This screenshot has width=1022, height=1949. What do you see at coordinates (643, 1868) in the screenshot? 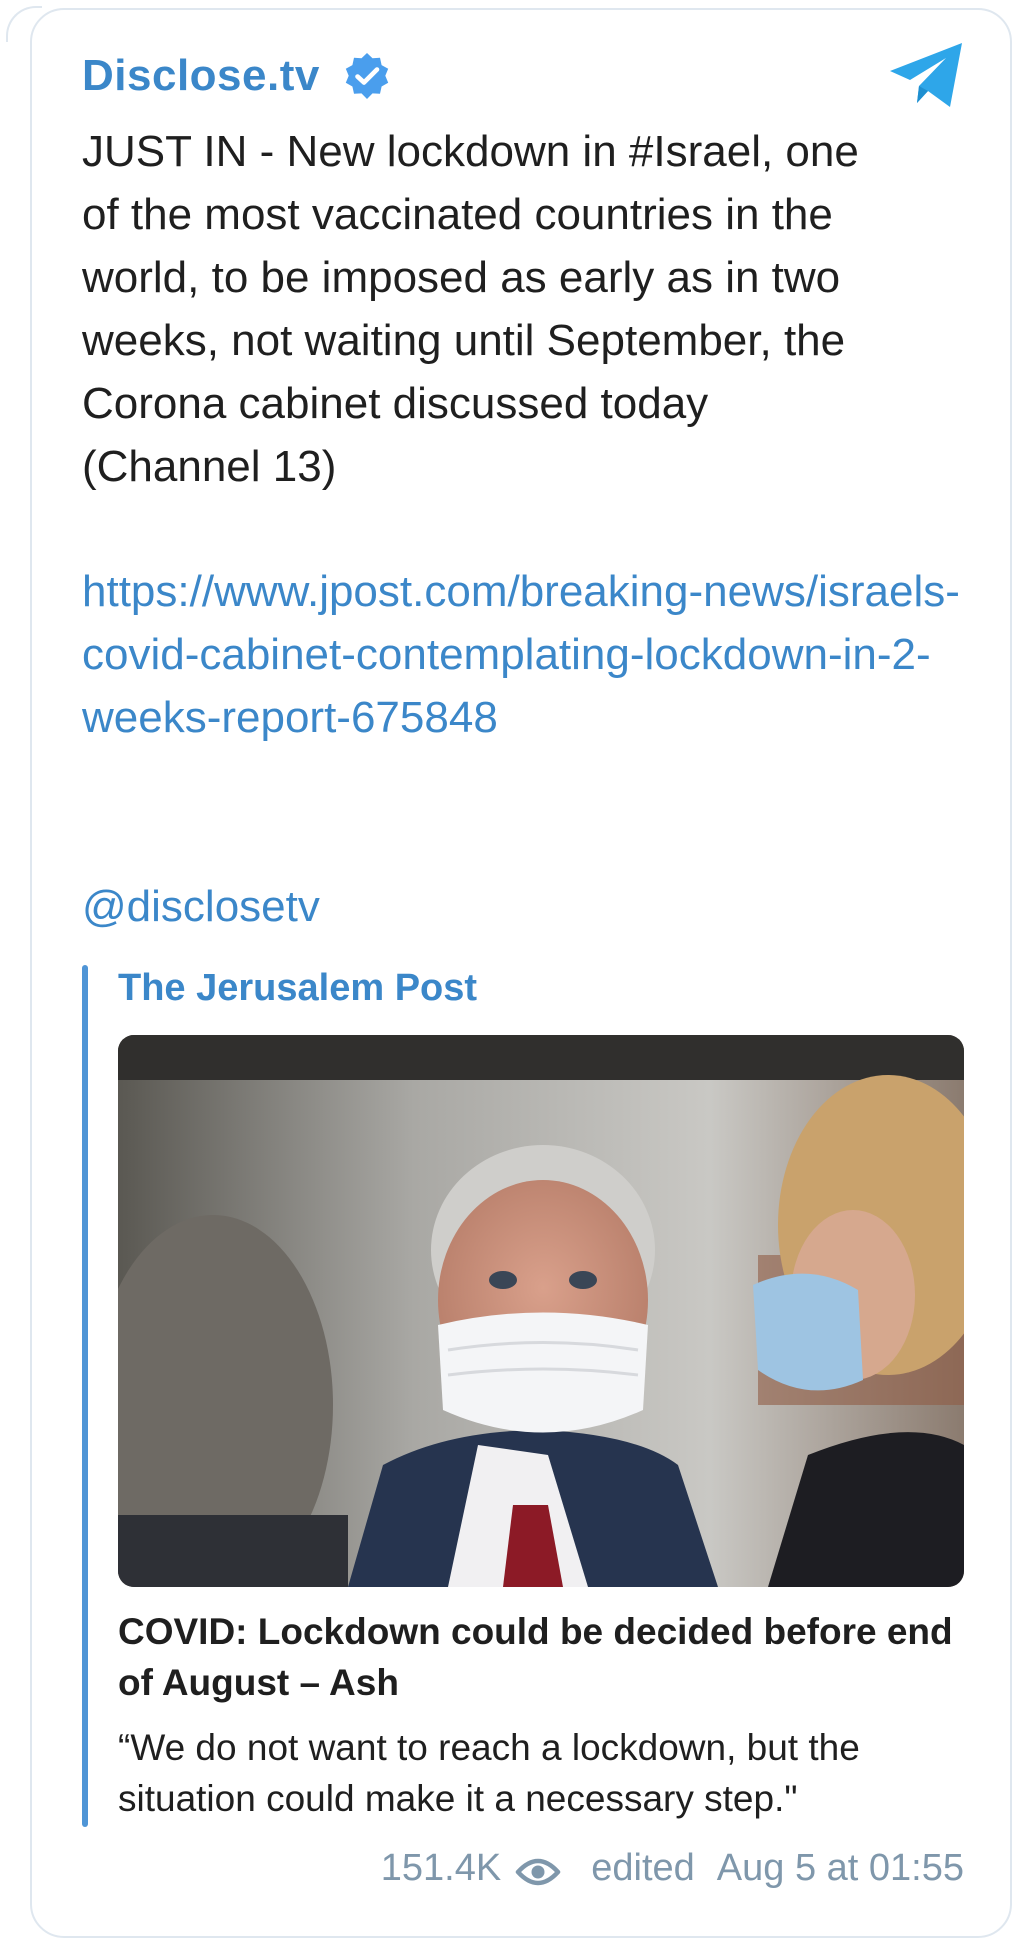
I see `edited-label: edited` at bounding box center [643, 1868].